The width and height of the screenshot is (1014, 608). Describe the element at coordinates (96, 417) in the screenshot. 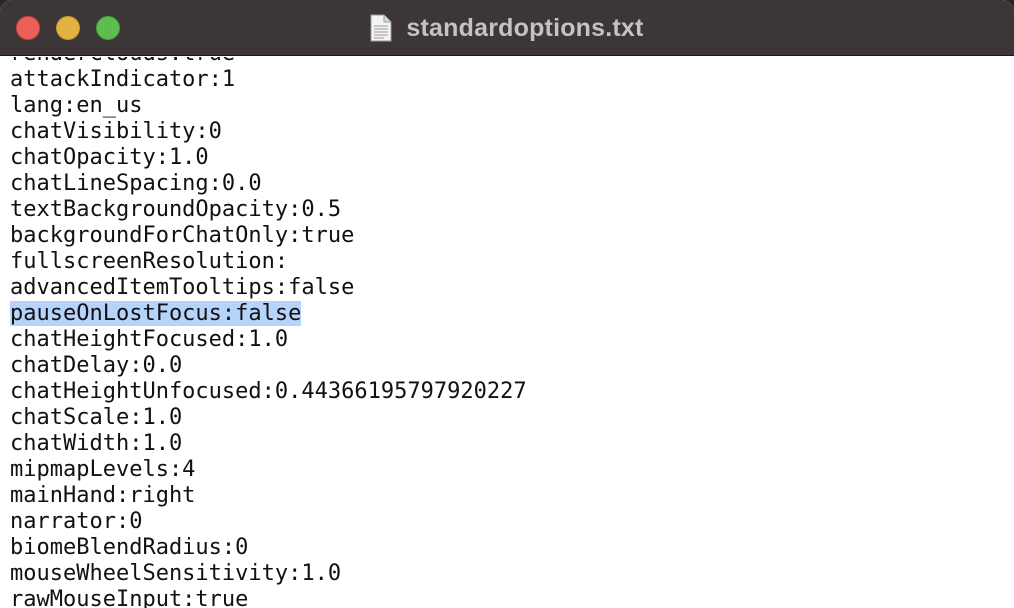

I see `line-text: chatScale:1.0` at that location.